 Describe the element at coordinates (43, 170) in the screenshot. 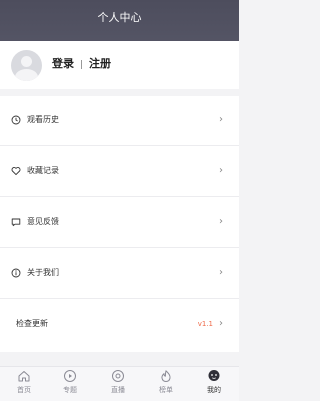

I see `menu-item-label: 收藏记录` at that location.